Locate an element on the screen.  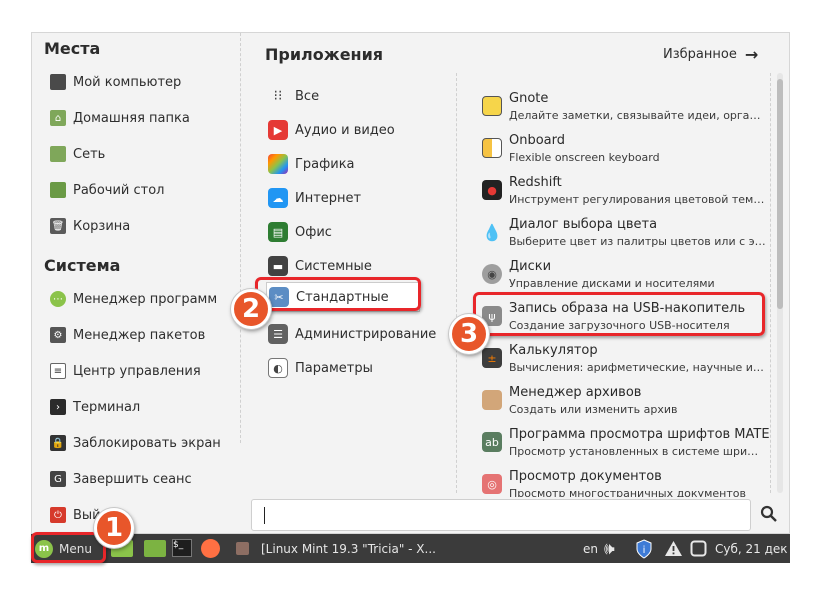
place-desktop: Рабочий стол is located at coordinates (107, 190).